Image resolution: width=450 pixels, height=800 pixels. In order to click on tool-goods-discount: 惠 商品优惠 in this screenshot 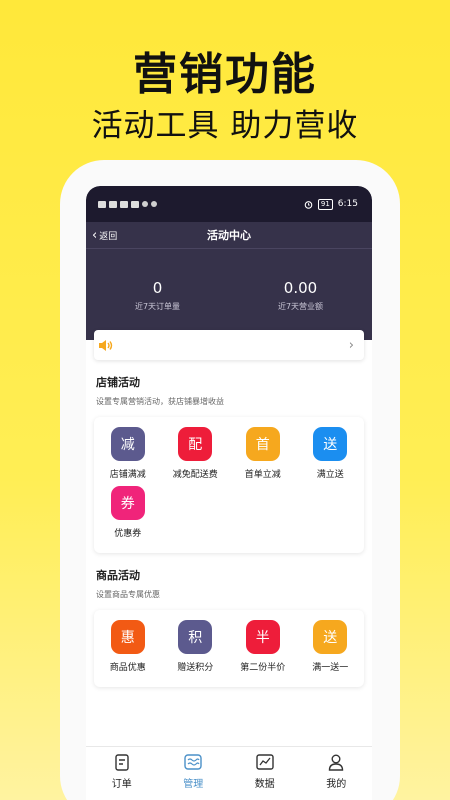, I will do `click(128, 646)`.